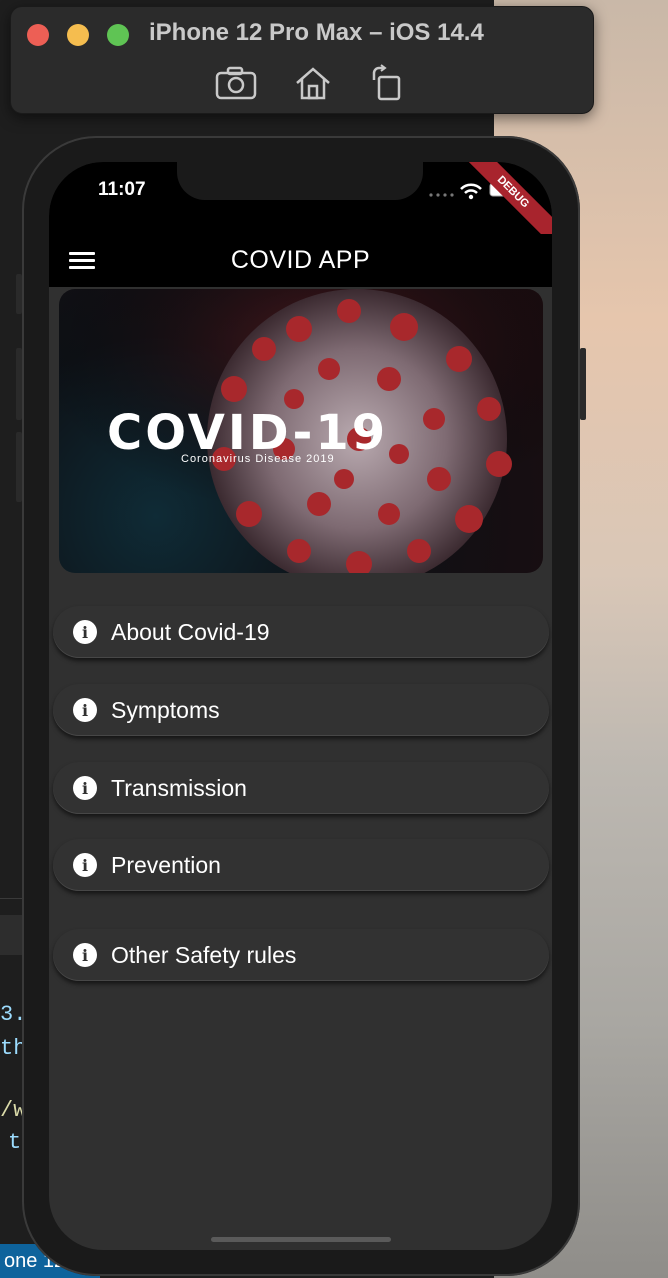 The image size is (668, 1278). I want to click on status-time: 11:07, so click(122, 189).